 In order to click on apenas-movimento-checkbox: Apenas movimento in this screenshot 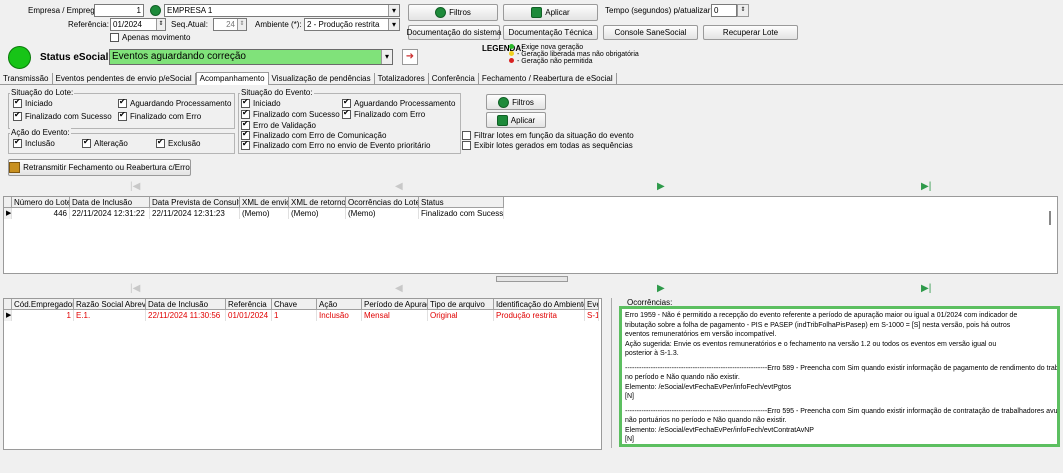, I will do `click(150, 38)`.